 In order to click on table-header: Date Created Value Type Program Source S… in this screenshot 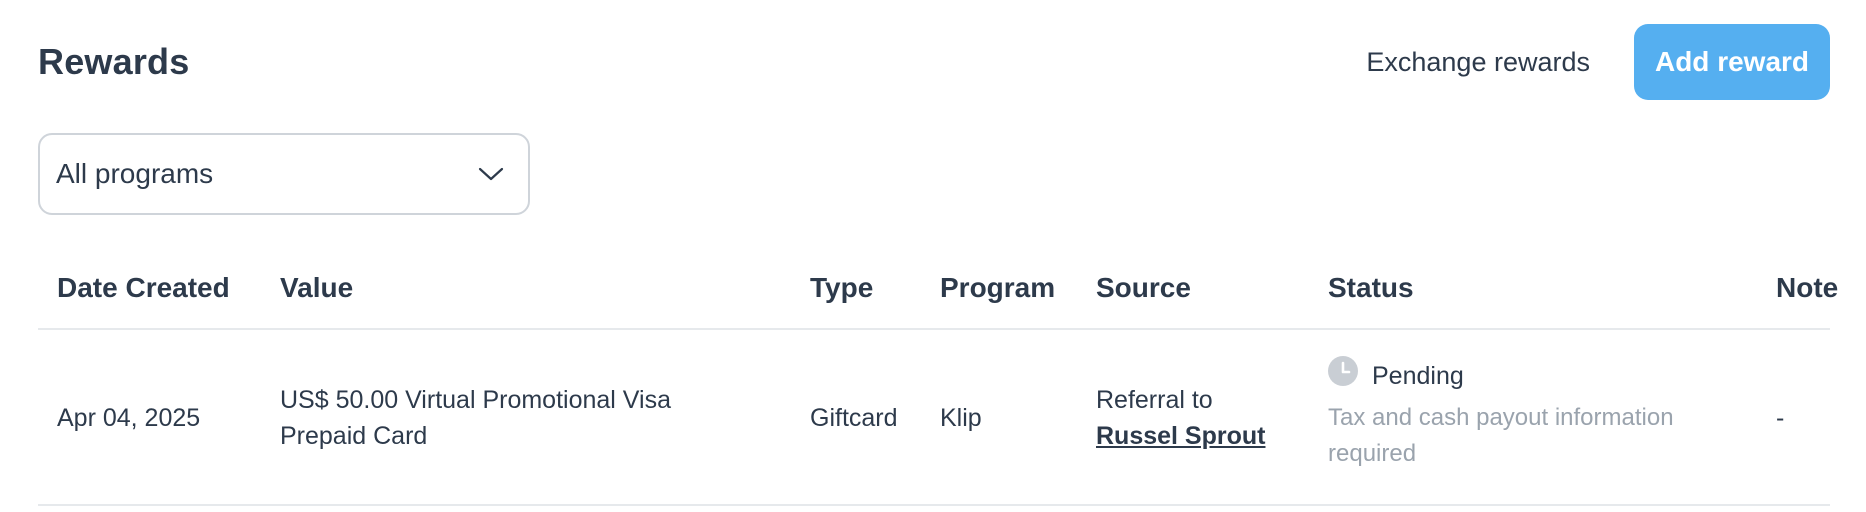, I will do `click(938, 293)`.